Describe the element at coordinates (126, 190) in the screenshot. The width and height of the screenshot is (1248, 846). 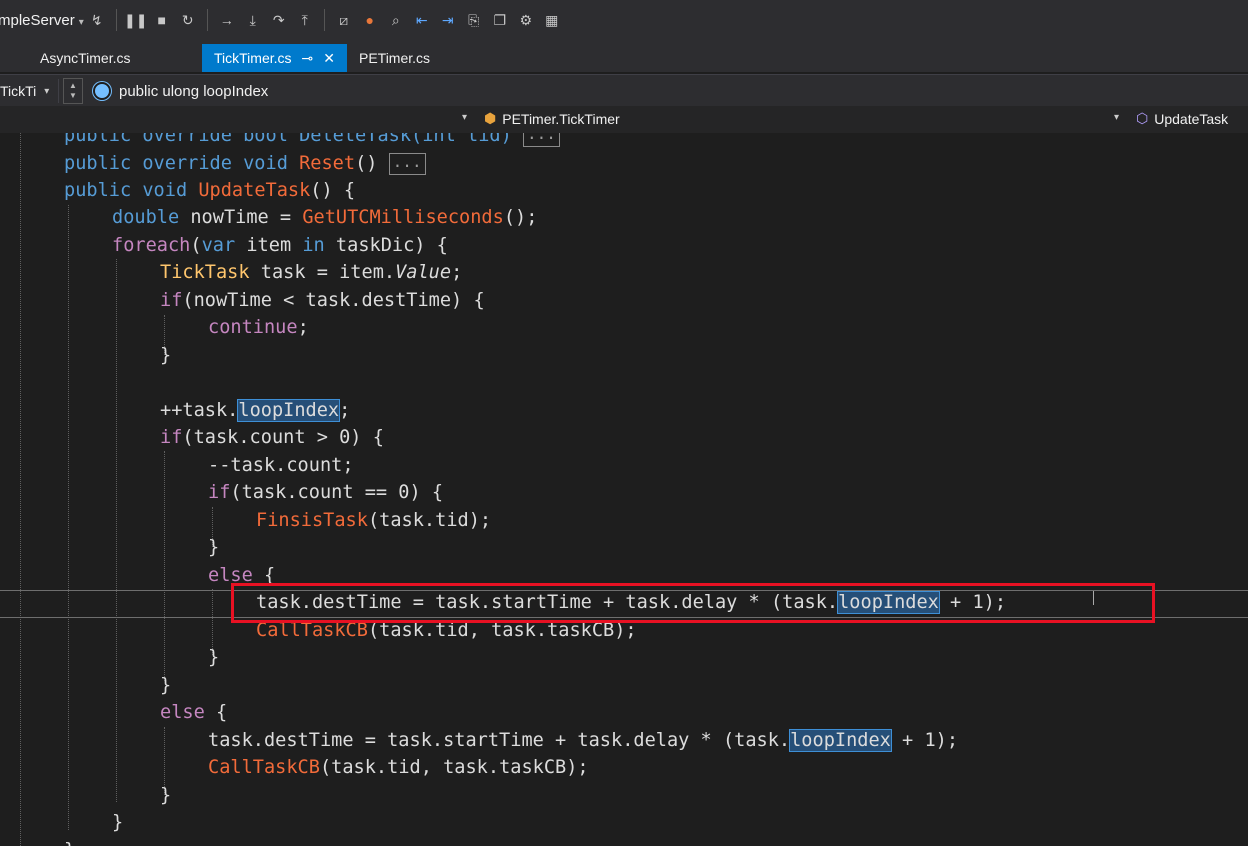
I see `code-token: public void` at that location.